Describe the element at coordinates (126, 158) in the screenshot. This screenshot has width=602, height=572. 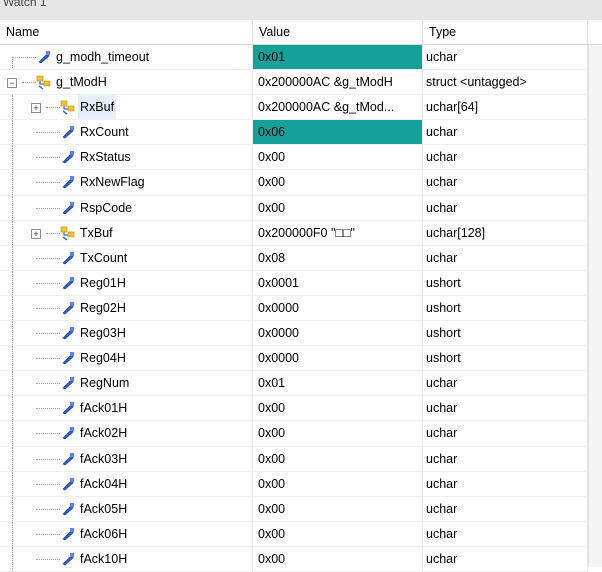
I see `watch-row-name-cell: RxStatus` at that location.